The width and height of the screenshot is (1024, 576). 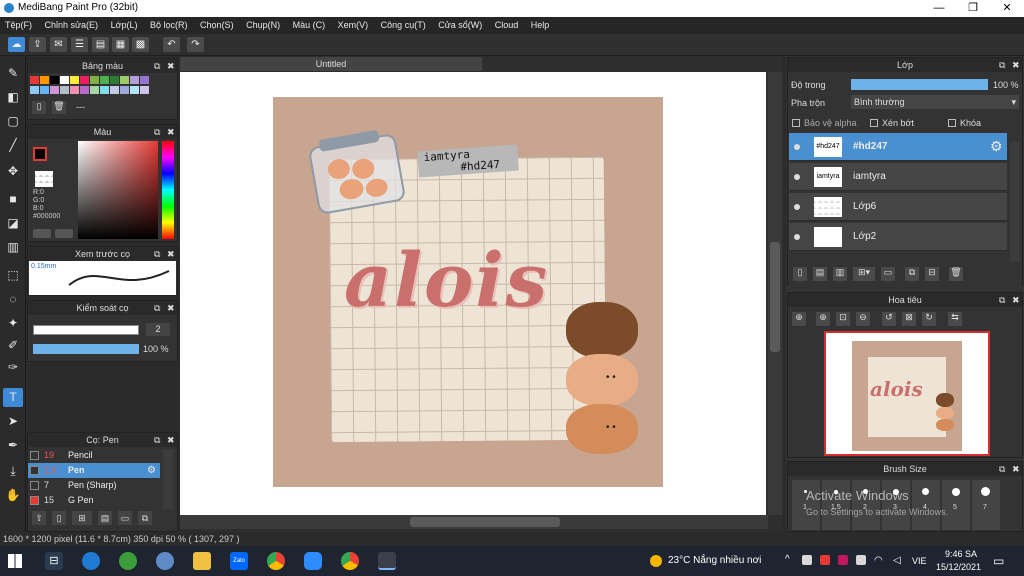 What do you see at coordinates (202, 561) in the screenshot?
I see `folder-icon` at bounding box center [202, 561].